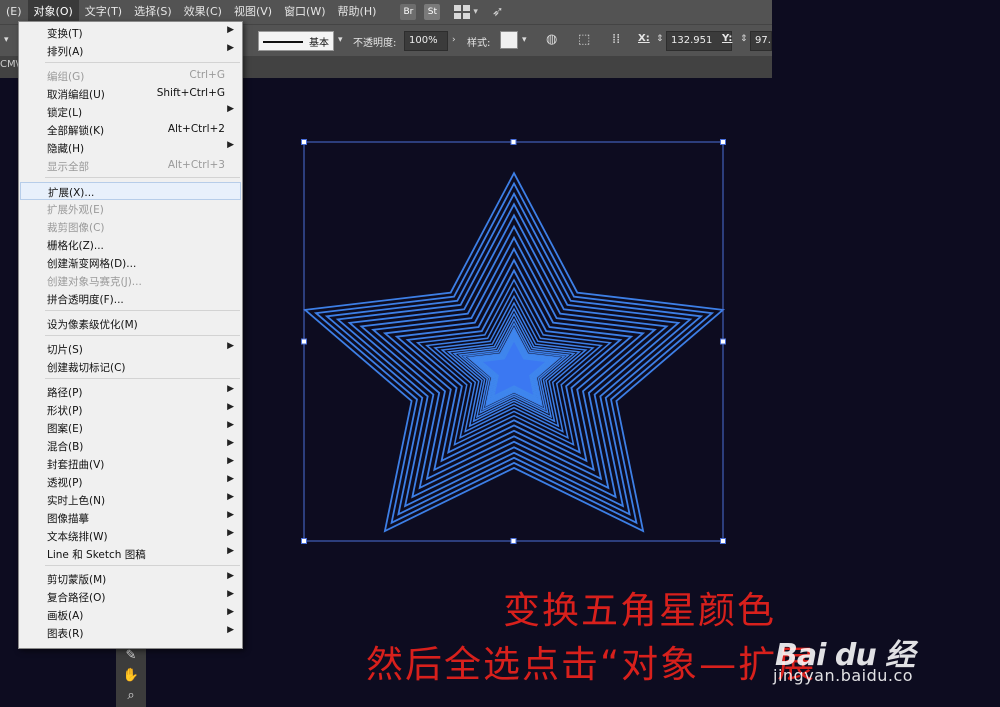 The image size is (1000, 707). What do you see at coordinates (130, 633) in the screenshot?
I see `object-menu-item: 图表(R) ▶` at bounding box center [130, 633].